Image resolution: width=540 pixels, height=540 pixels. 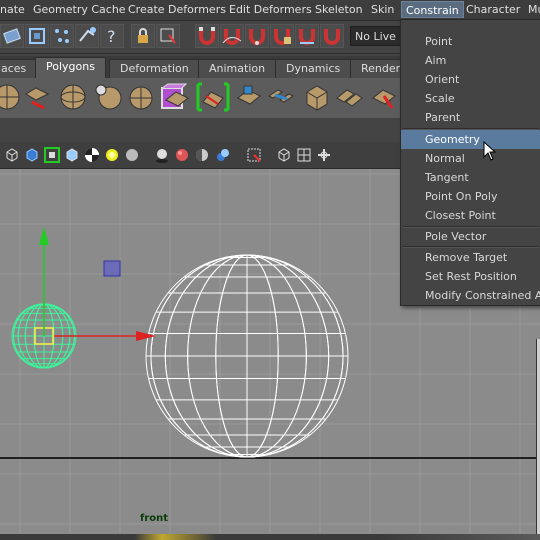 What do you see at coordinates (254, 155) in the screenshot?
I see `isolate-select-icon` at bounding box center [254, 155].